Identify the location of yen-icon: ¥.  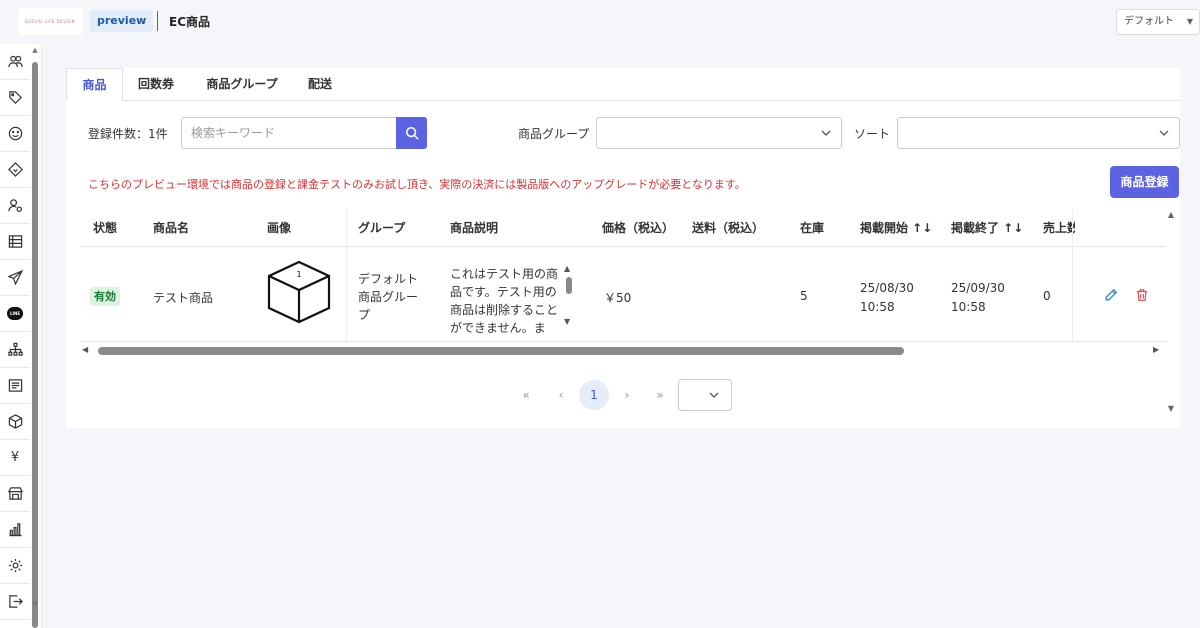
(15, 457).